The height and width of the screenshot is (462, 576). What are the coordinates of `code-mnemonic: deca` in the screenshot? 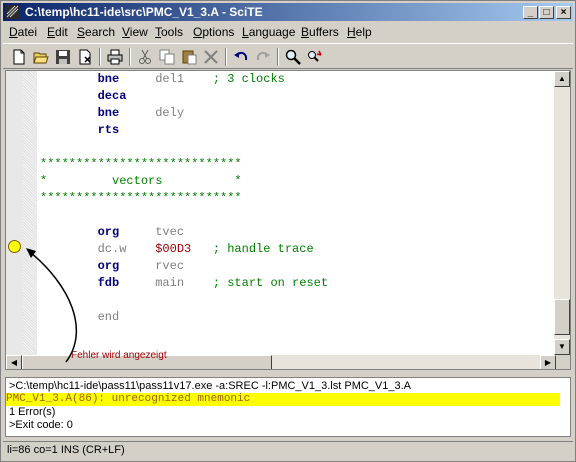 It's located at (126, 96).